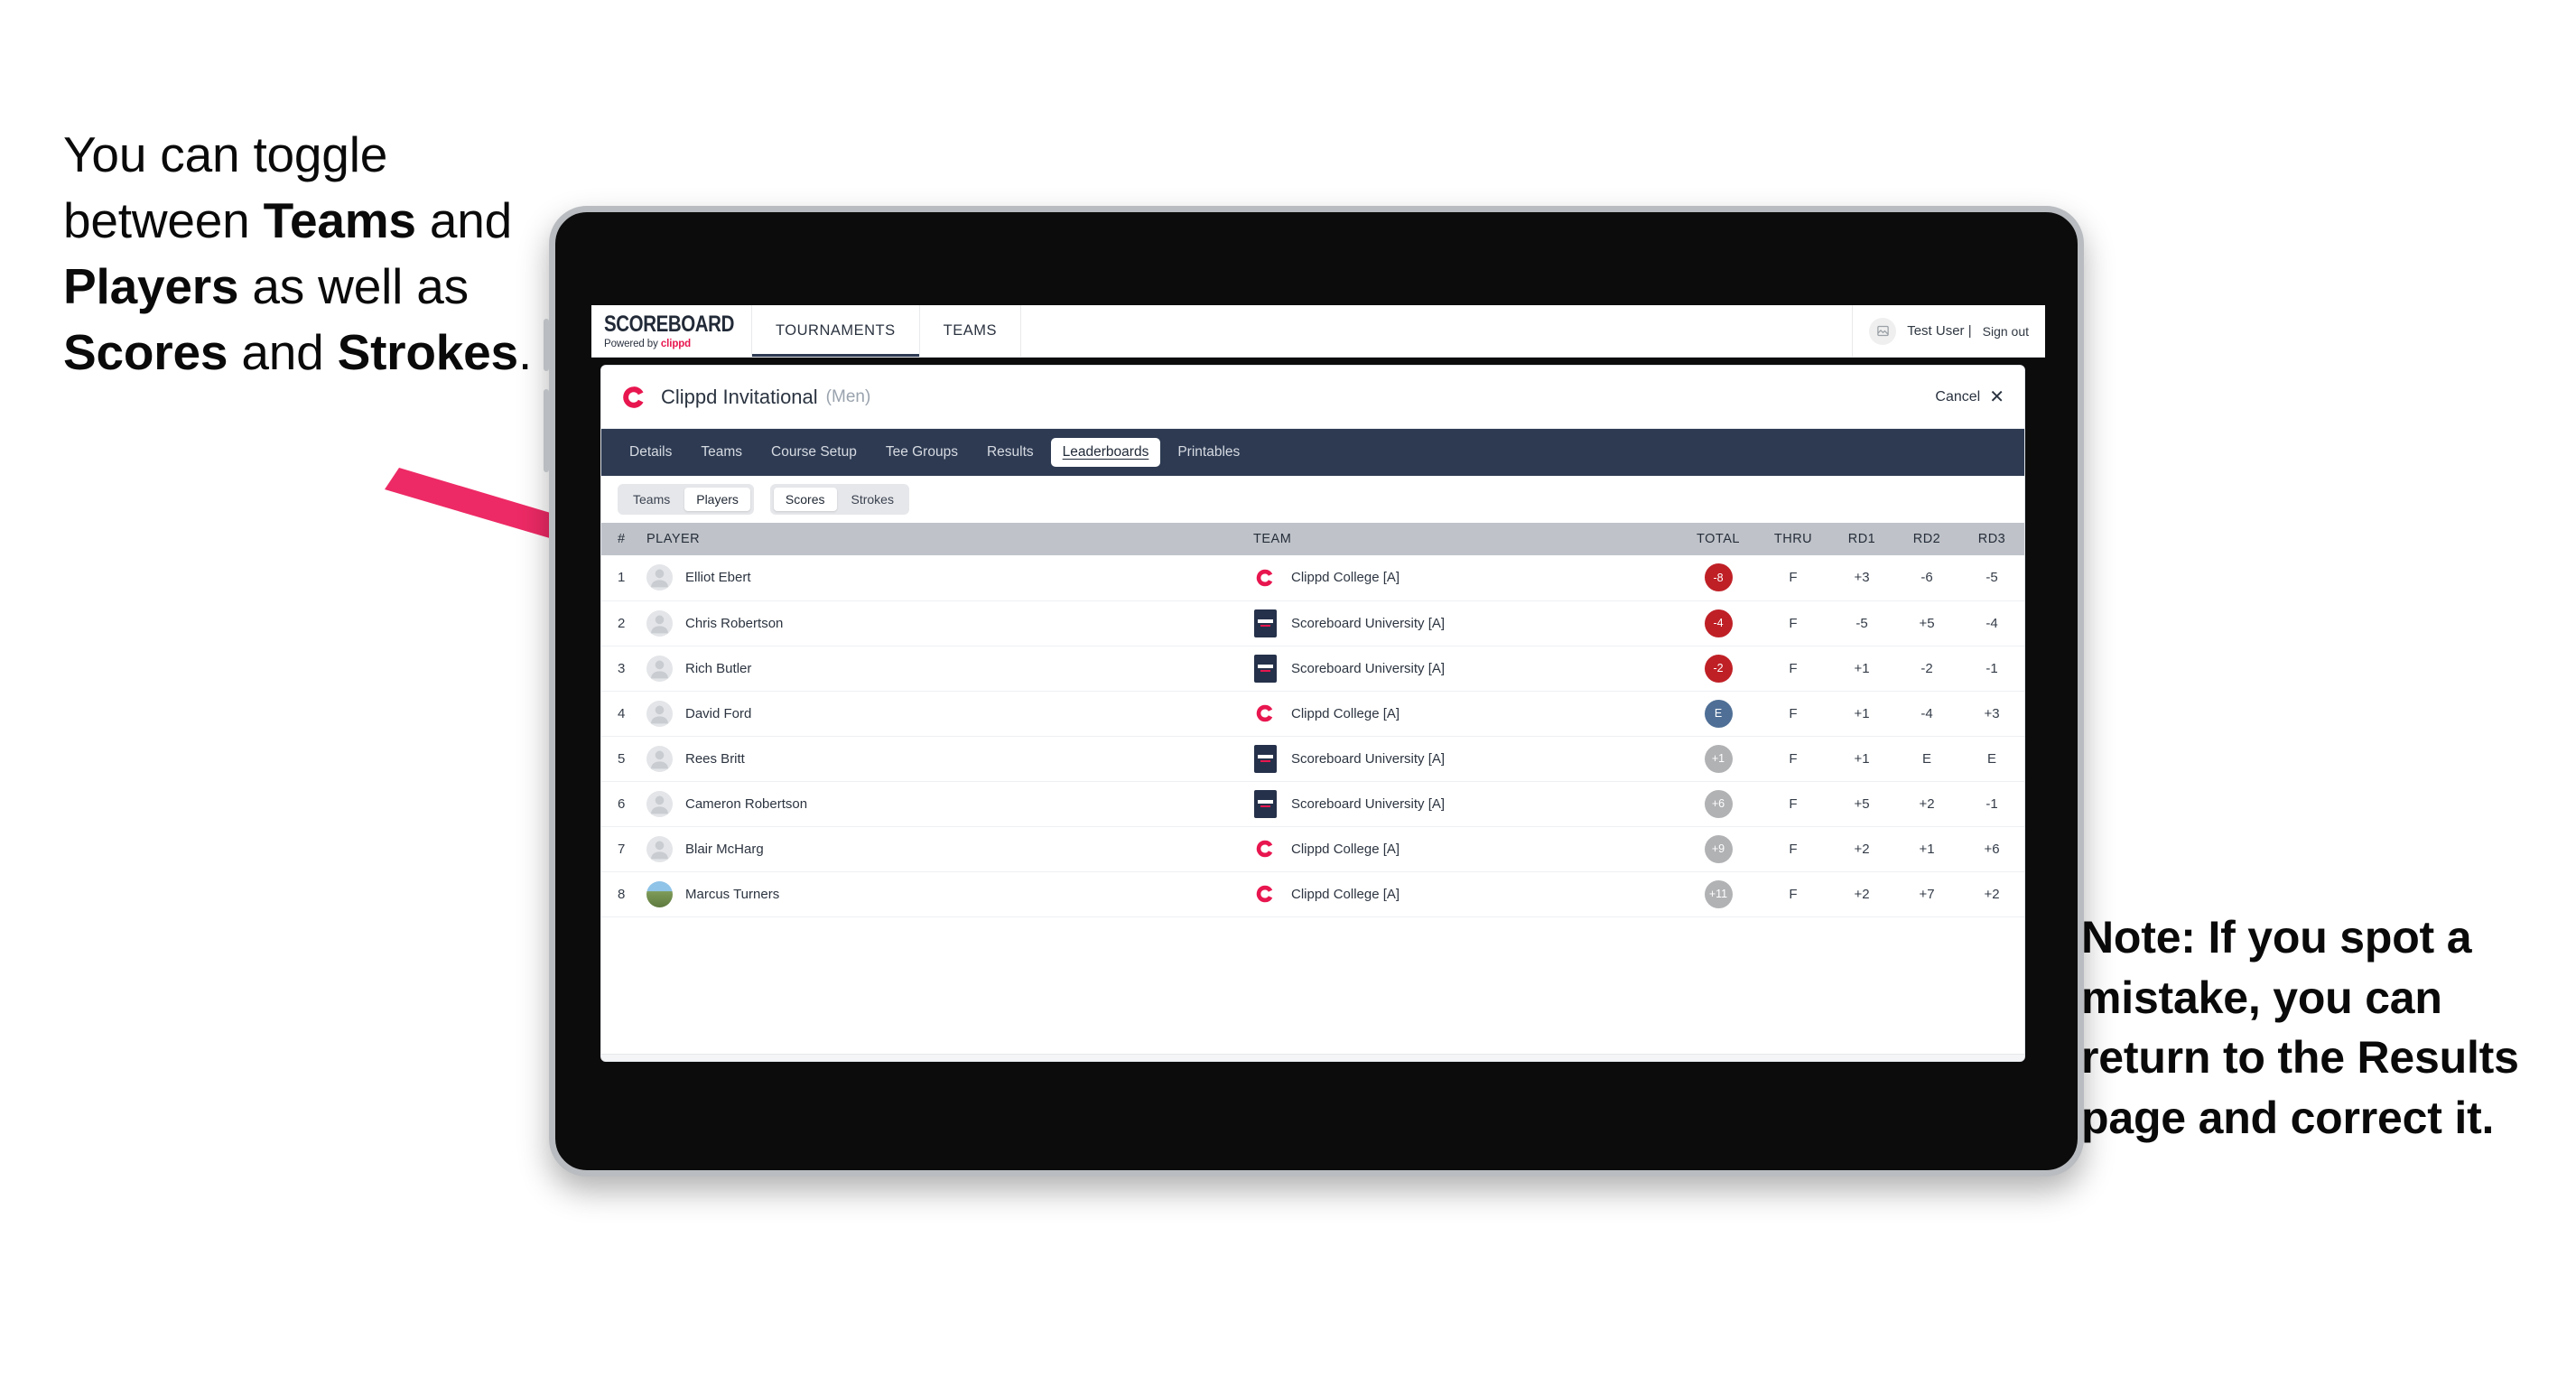 Image resolution: width=2576 pixels, height=1386 pixels. I want to click on toggle-scores: Scores, so click(805, 500).